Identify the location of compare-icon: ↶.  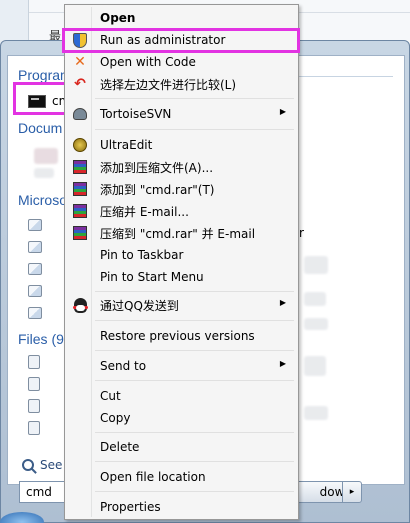
(80, 84).